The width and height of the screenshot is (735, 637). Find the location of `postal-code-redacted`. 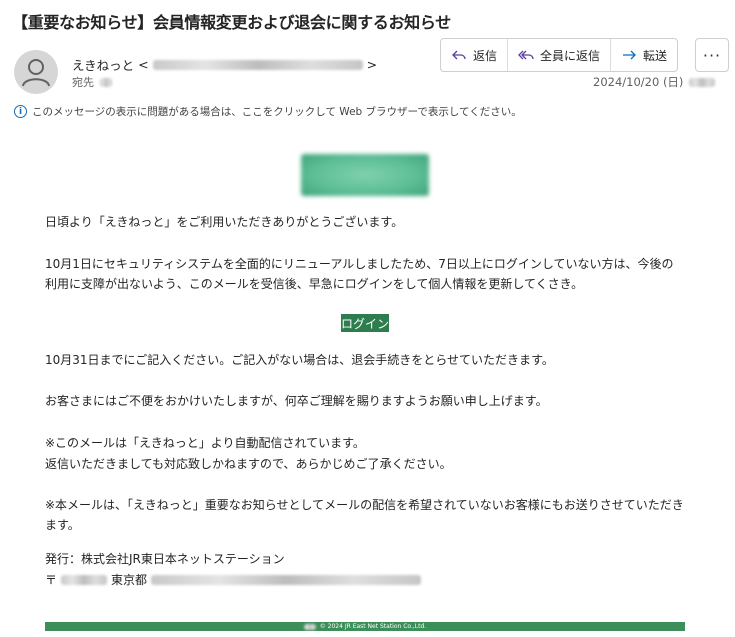

postal-code-redacted is located at coordinates (84, 580).